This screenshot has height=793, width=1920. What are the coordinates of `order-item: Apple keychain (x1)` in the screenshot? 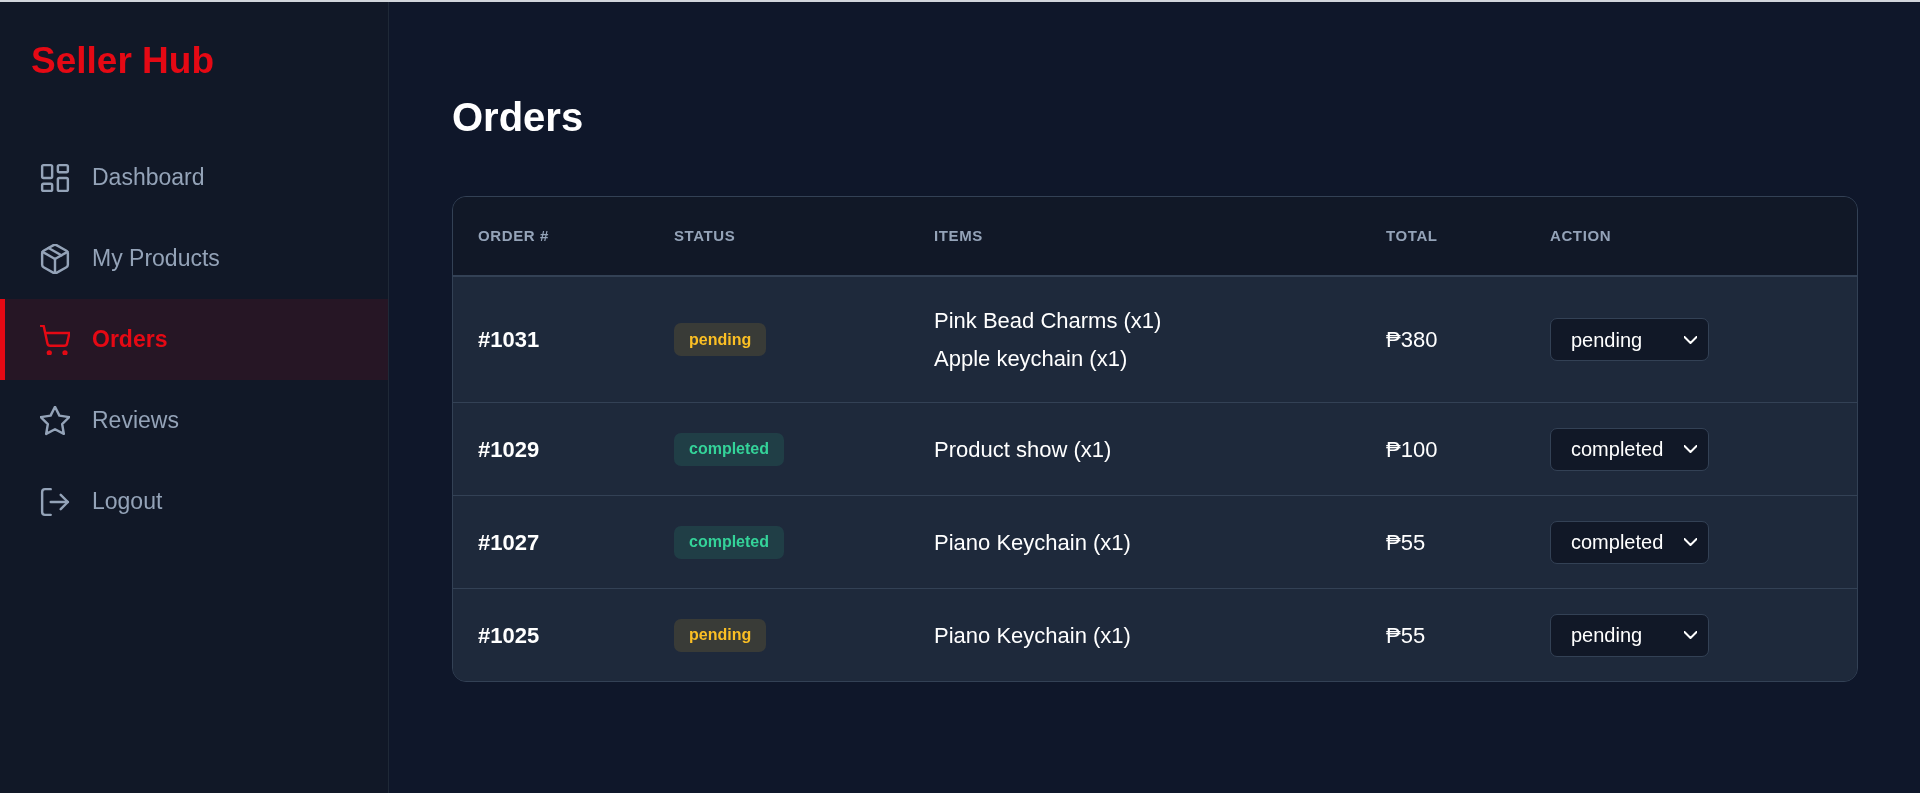 It's located at (1031, 359).